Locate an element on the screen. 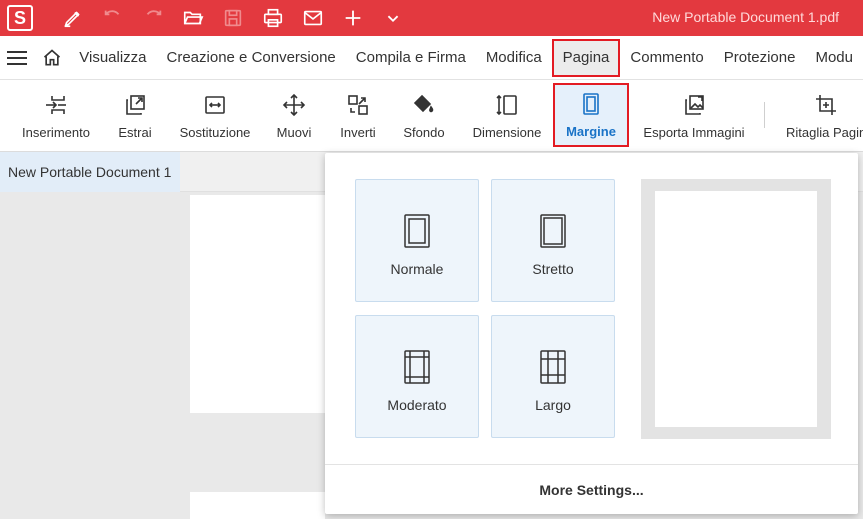 The image size is (863, 519). margin-option-label: Stretto is located at coordinates (553, 269).